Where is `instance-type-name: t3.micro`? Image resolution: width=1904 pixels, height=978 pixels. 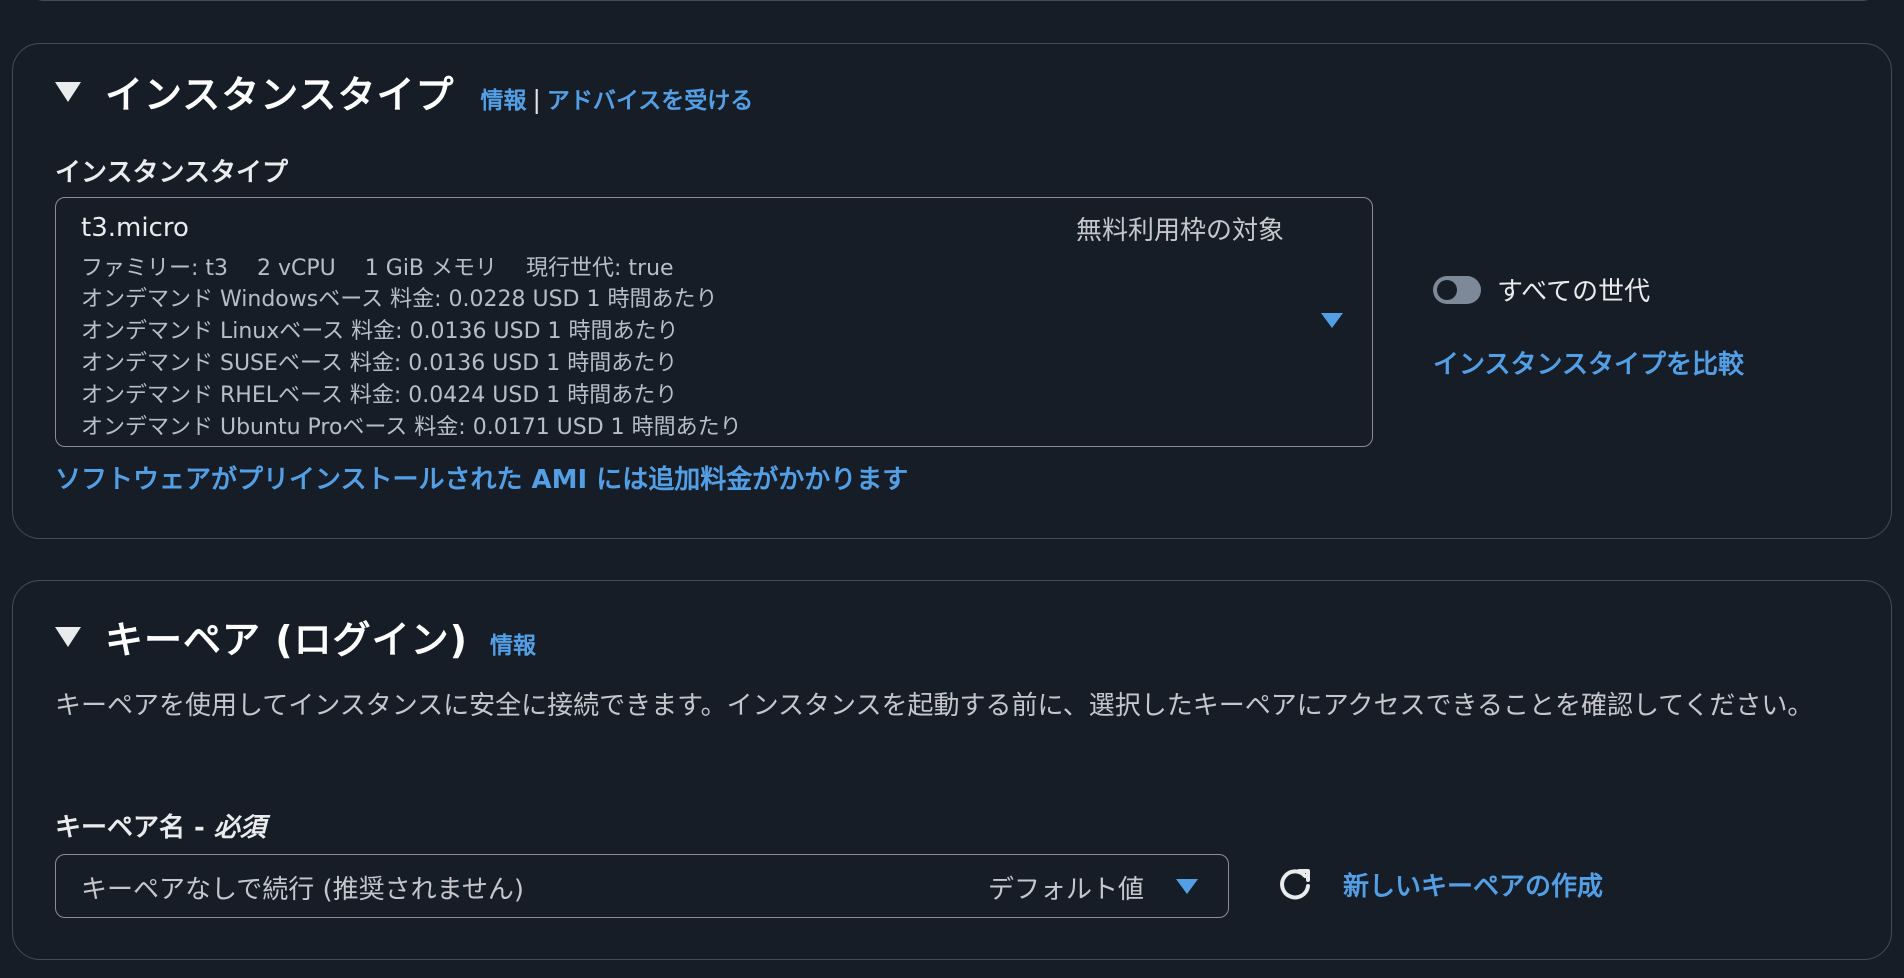 instance-type-name: t3.micro is located at coordinates (135, 228).